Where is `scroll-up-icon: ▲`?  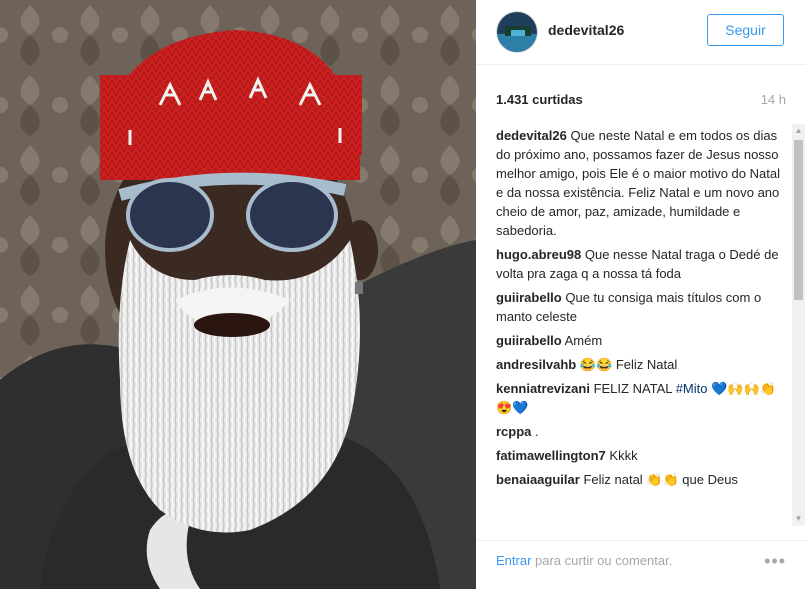
scroll-up-icon: ▲ is located at coordinates (798, 131).